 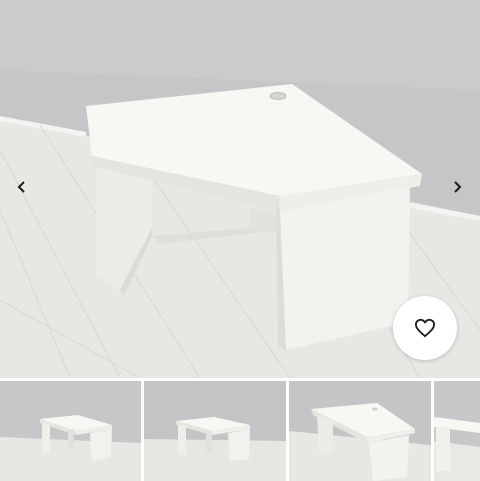 I want to click on heart-outline-icon, so click(x=424, y=328).